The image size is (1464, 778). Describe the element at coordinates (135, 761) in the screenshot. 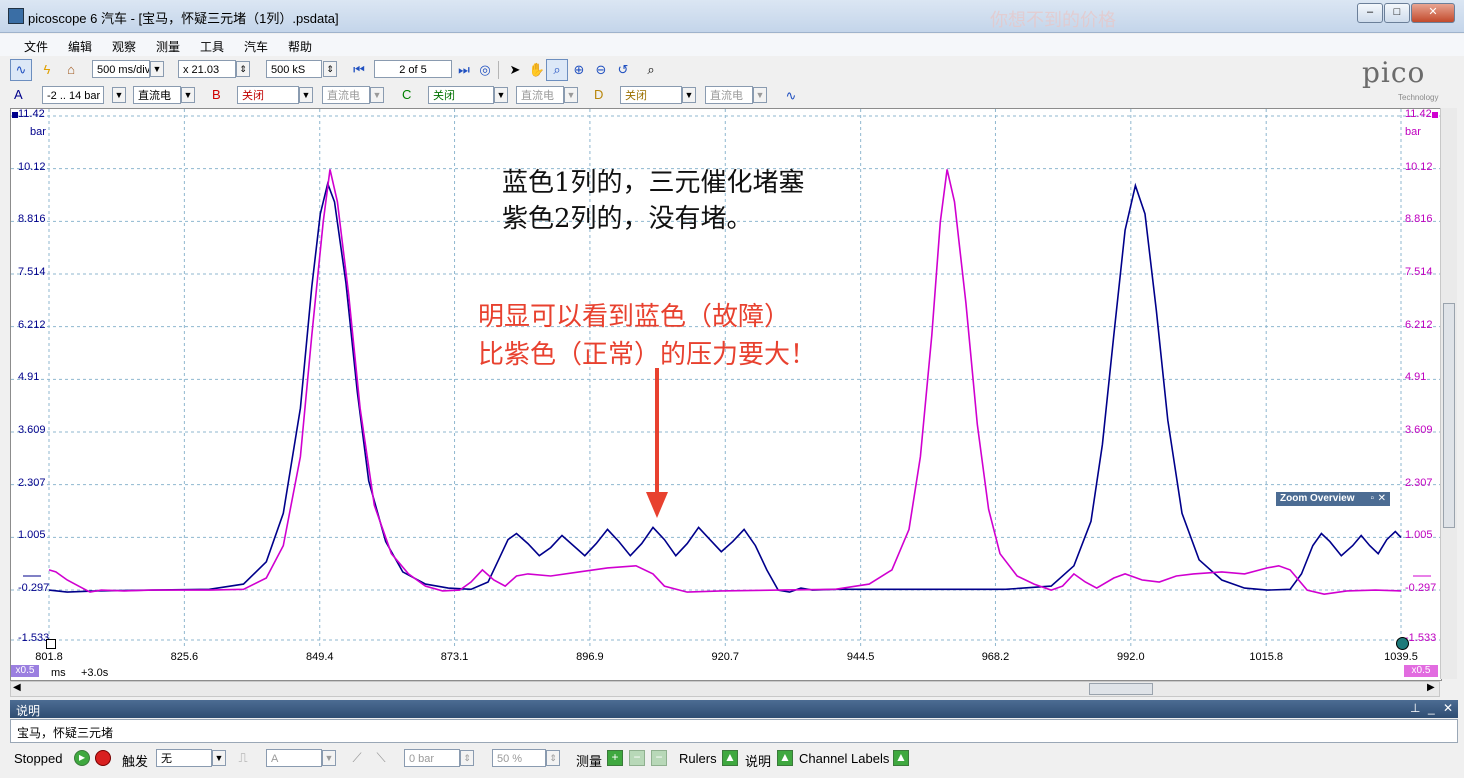

I see `trigger-label: 触发` at that location.